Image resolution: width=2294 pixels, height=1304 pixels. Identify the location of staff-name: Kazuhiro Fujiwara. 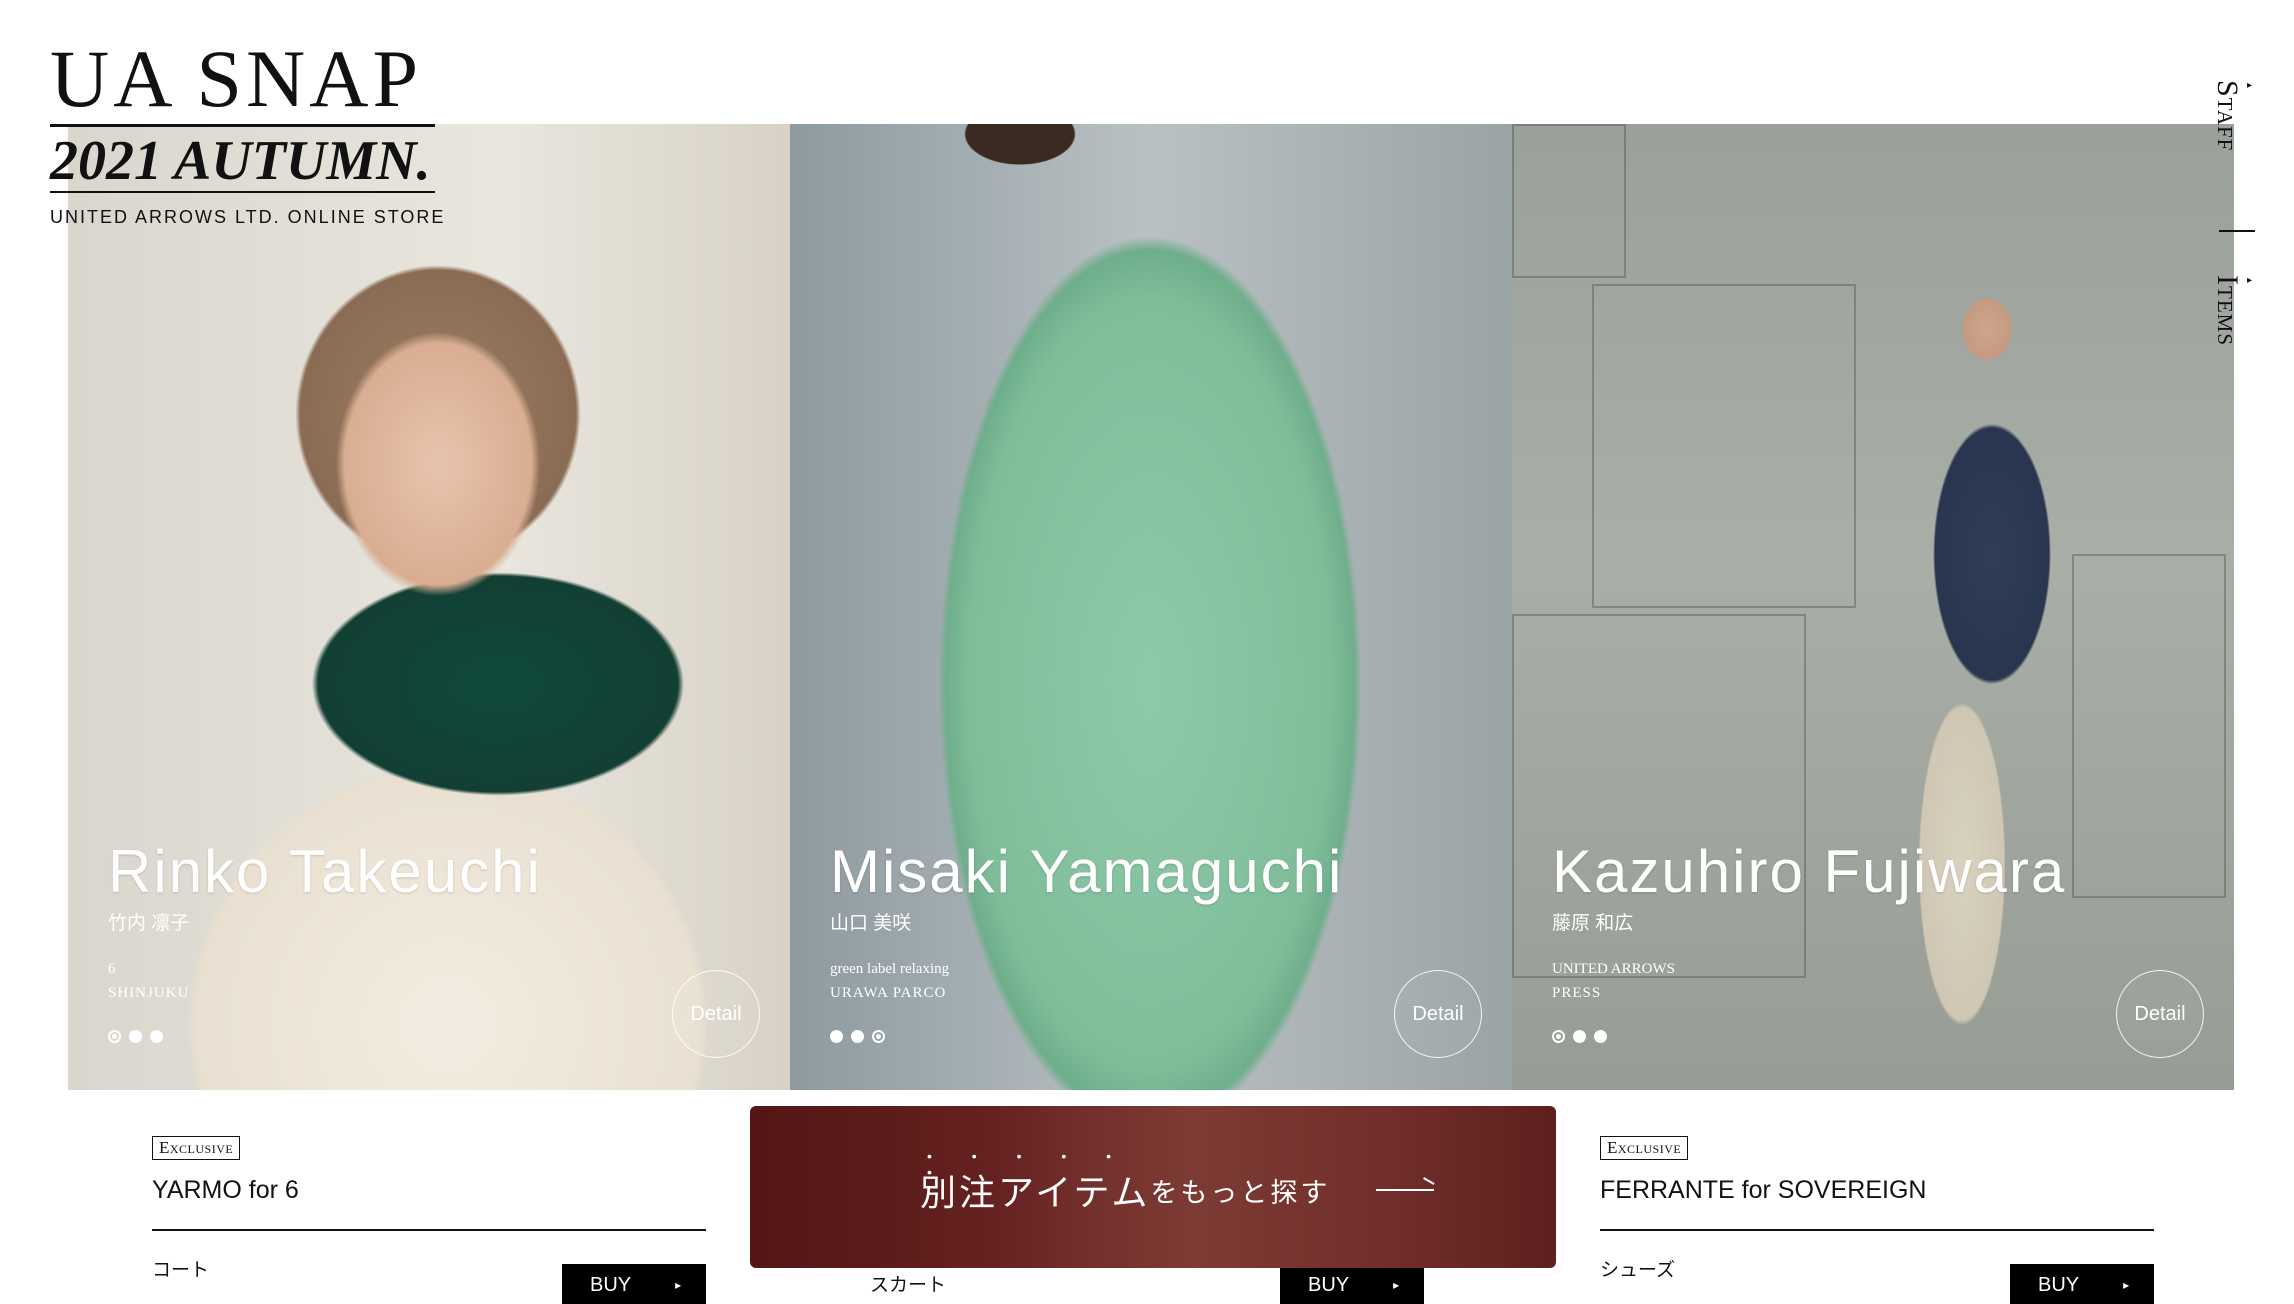
(1809, 871).